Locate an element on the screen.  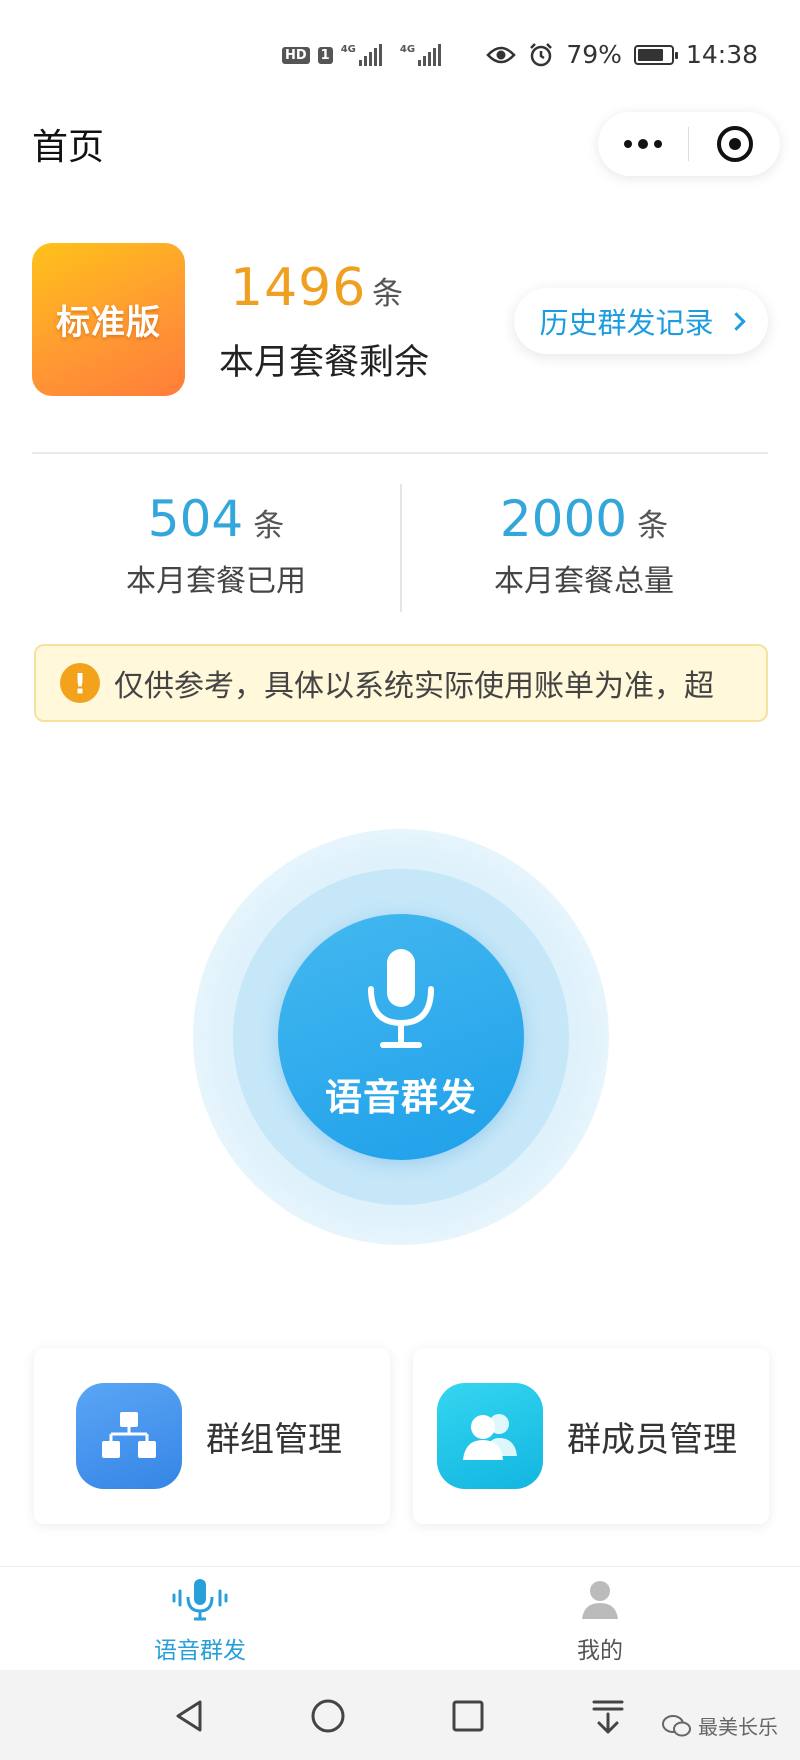
hd-badge: HD is located at coordinates (296, 55).